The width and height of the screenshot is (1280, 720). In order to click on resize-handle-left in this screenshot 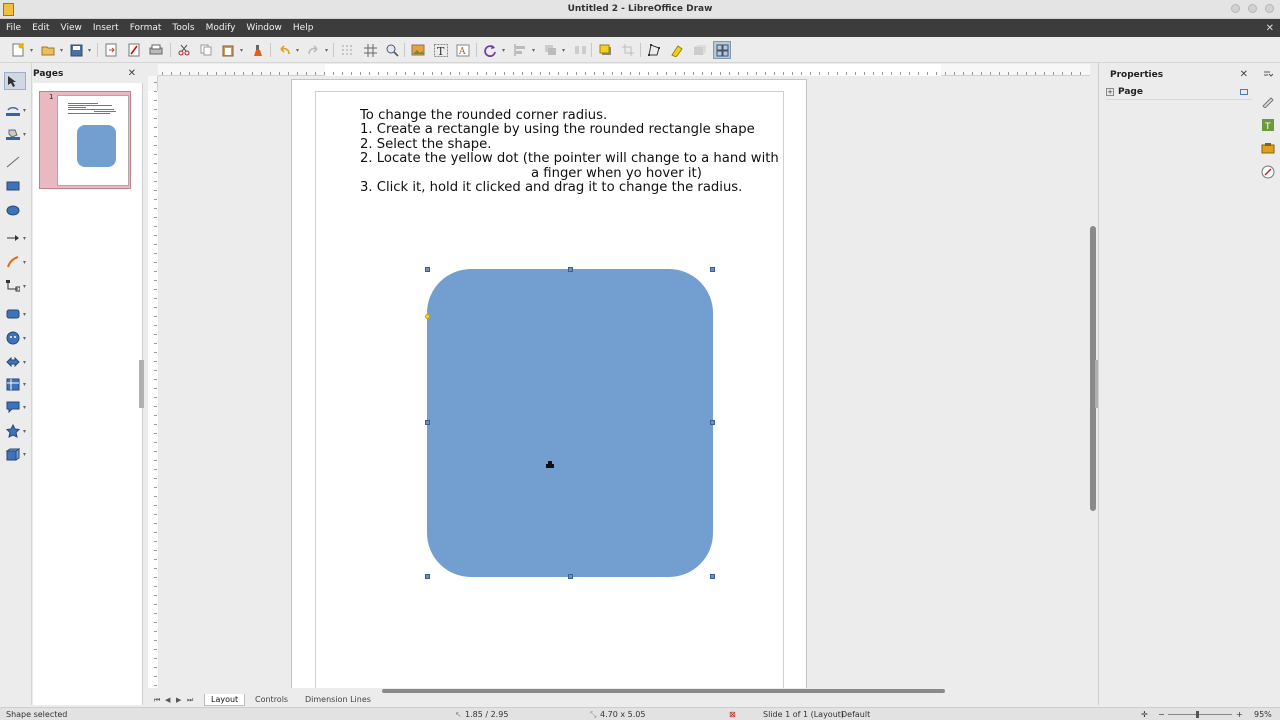, I will do `click(427, 422)`.